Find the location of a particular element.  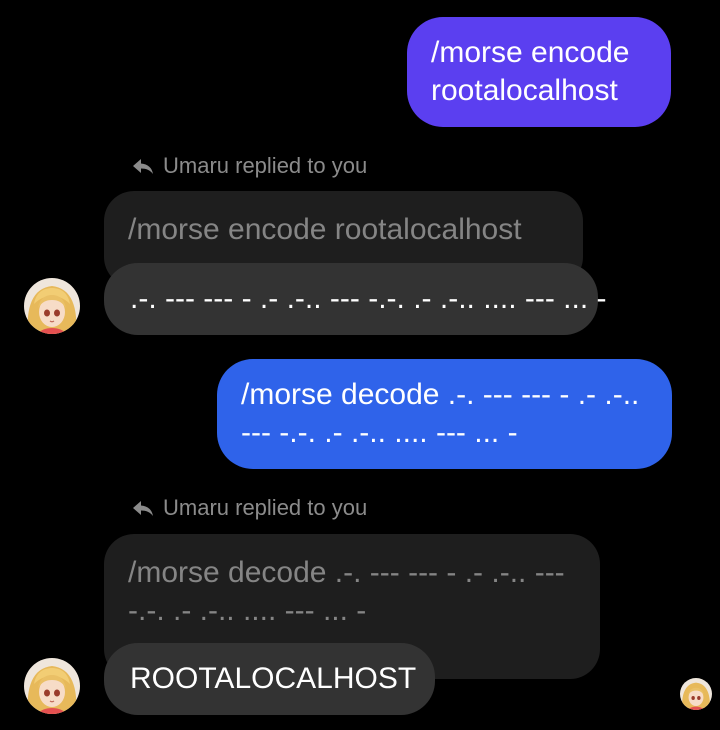

read-receipt-avatar is located at coordinates (696, 694).